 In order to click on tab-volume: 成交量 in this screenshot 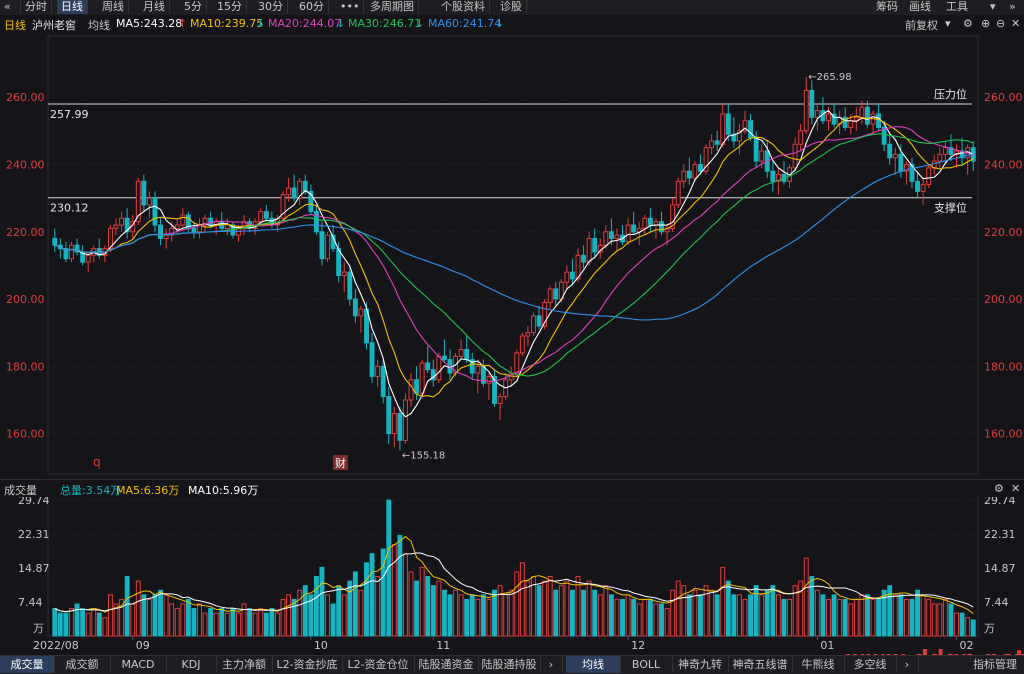, I will do `click(27, 664)`.